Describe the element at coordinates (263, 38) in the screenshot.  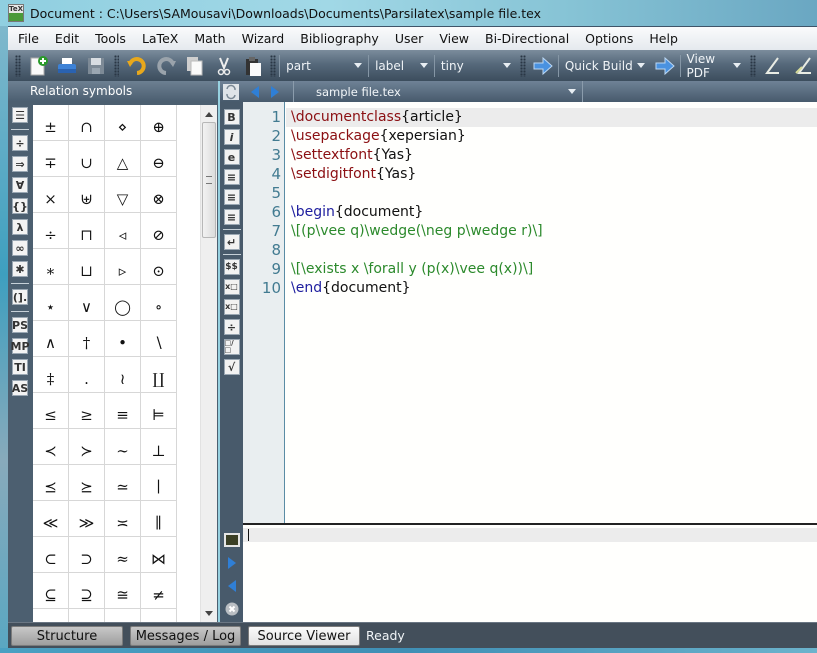
I see `menu-wizard: Wizard` at that location.